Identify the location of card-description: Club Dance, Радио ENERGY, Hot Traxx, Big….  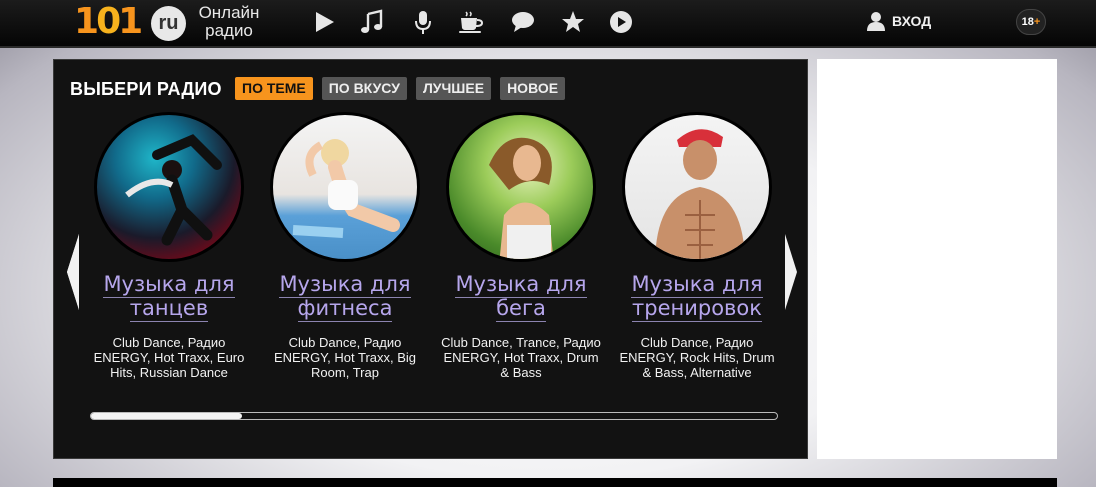
(345, 357).